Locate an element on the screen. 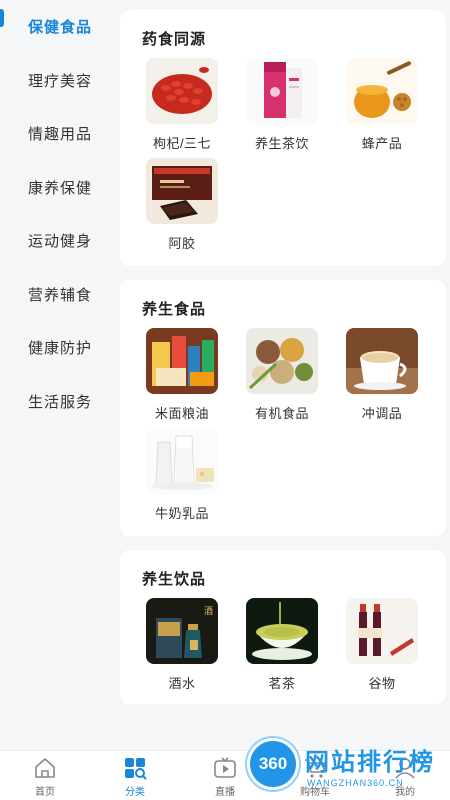 This screenshot has width=450, height=800. watermark-text: 网站排行榜 is located at coordinates (370, 762).